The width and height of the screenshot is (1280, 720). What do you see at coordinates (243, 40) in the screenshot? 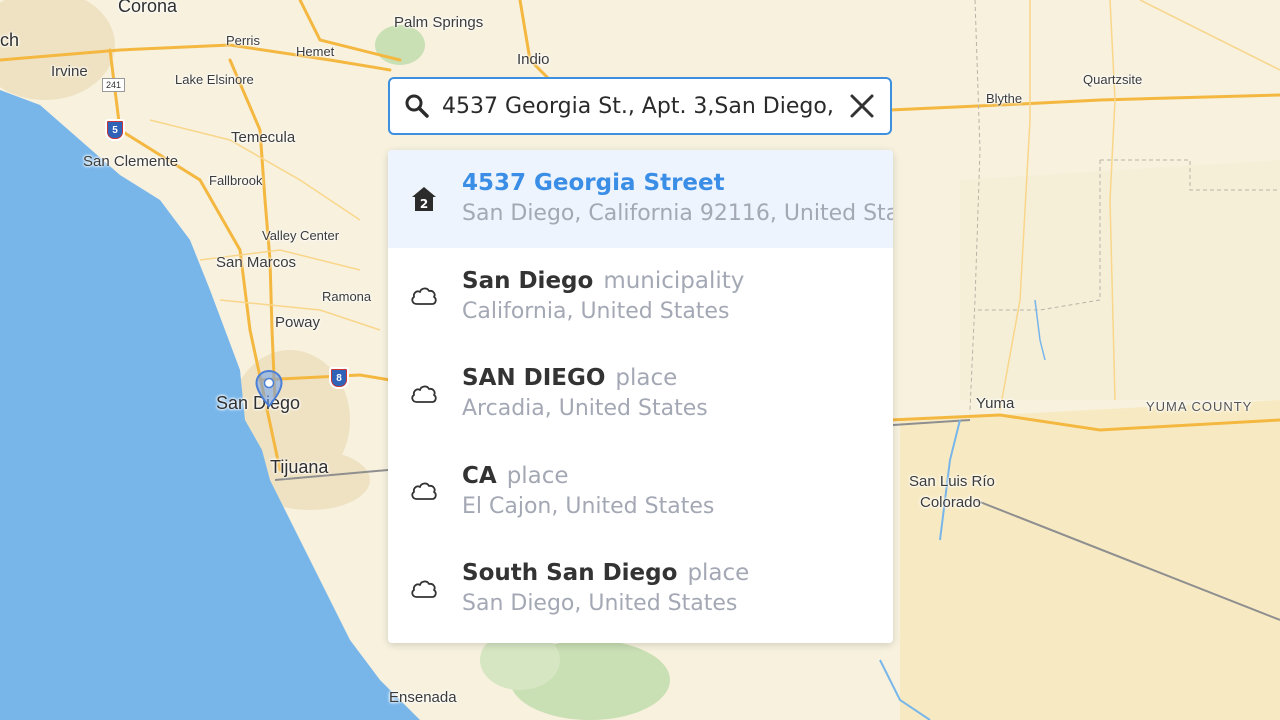
I see `map-label-perris: Perris` at bounding box center [243, 40].